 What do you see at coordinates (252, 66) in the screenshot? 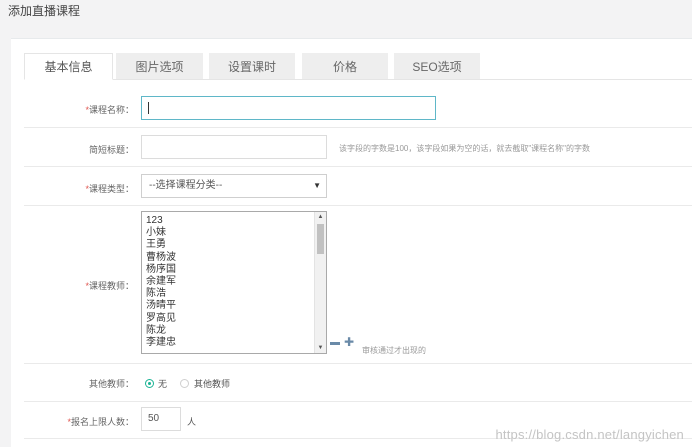
I see `tab-lesson-settings: 设置课时` at bounding box center [252, 66].